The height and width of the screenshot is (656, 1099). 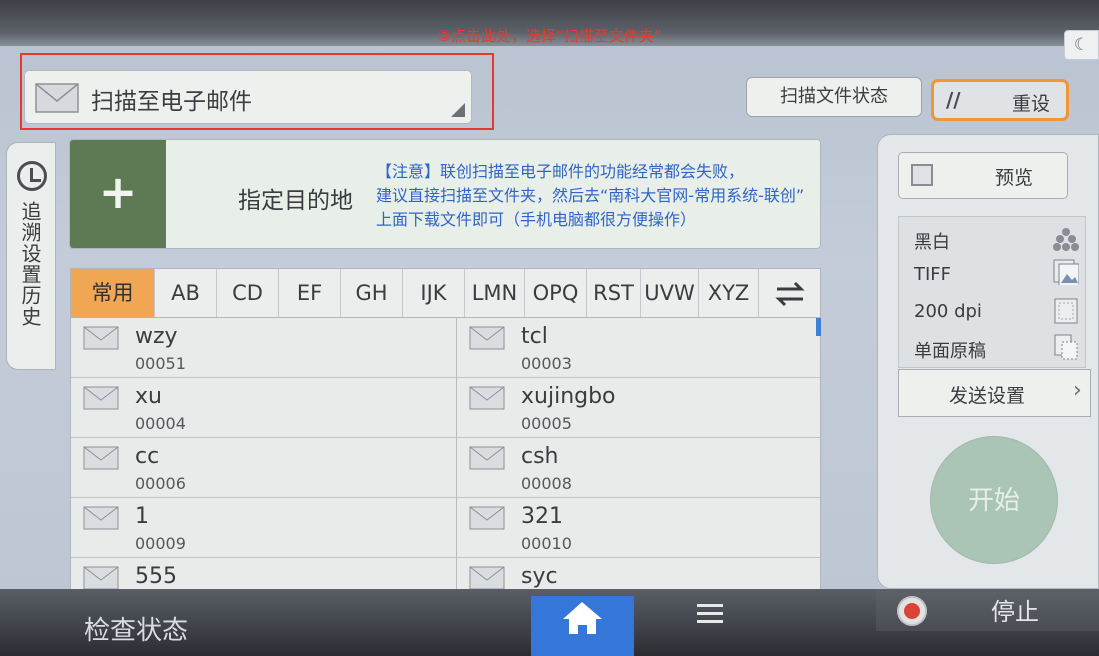 I want to click on reset-button: // 重设, so click(x=1000, y=100).